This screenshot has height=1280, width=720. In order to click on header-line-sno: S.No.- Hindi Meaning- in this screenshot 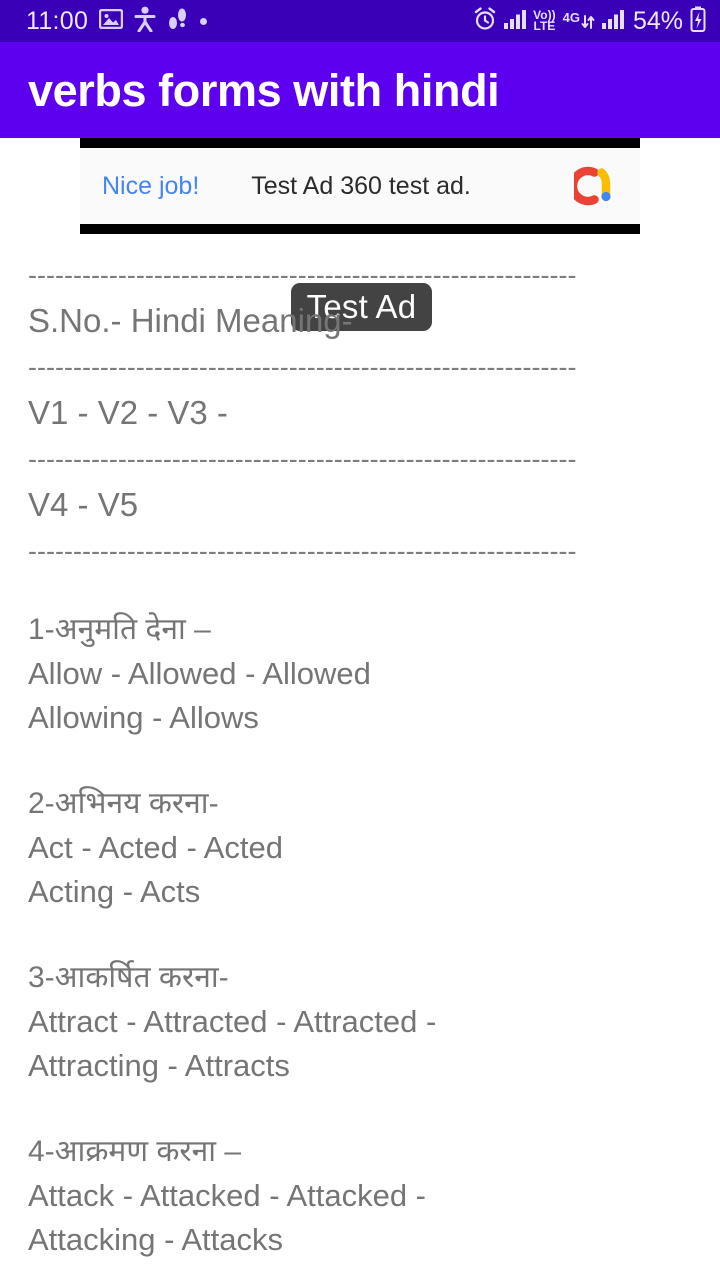, I will do `click(190, 320)`.